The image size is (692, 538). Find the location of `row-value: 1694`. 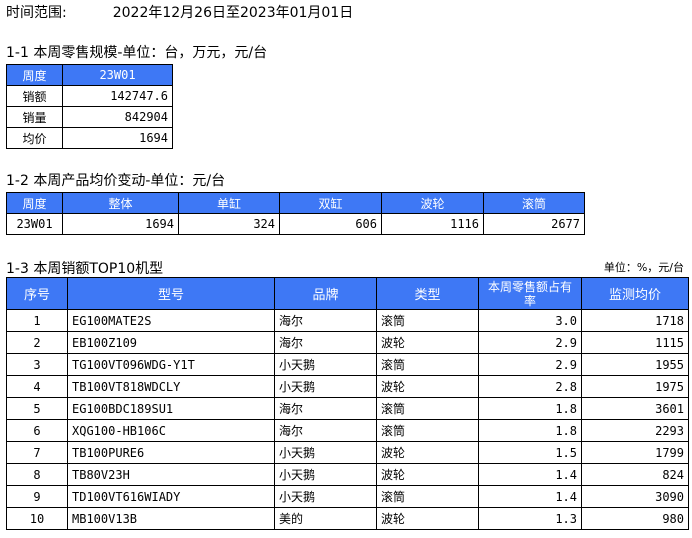

row-value: 1694 is located at coordinates (117, 138).